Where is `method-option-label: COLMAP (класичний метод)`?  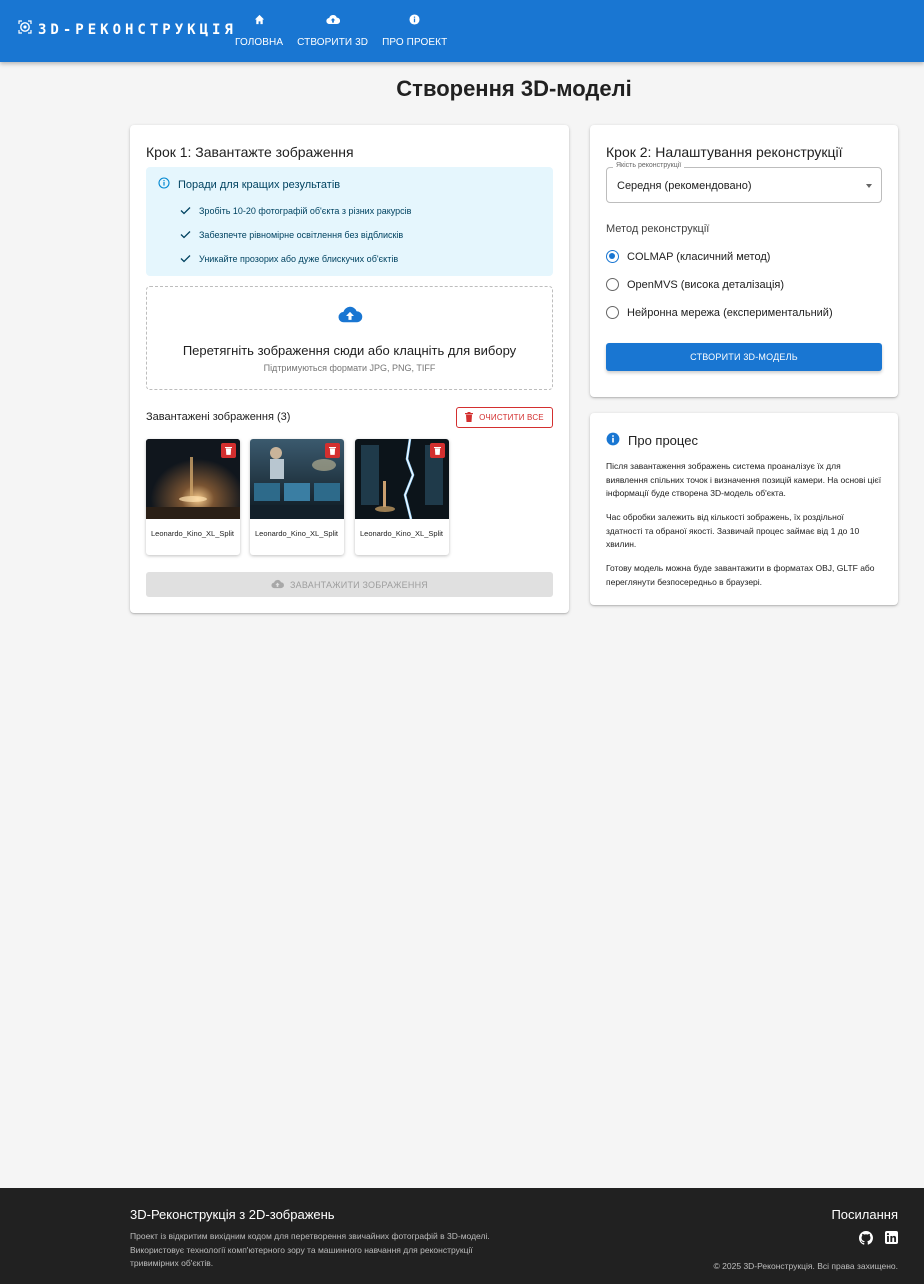
method-option-label: COLMAP (класичний метод) is located at coordinates (699, 256).